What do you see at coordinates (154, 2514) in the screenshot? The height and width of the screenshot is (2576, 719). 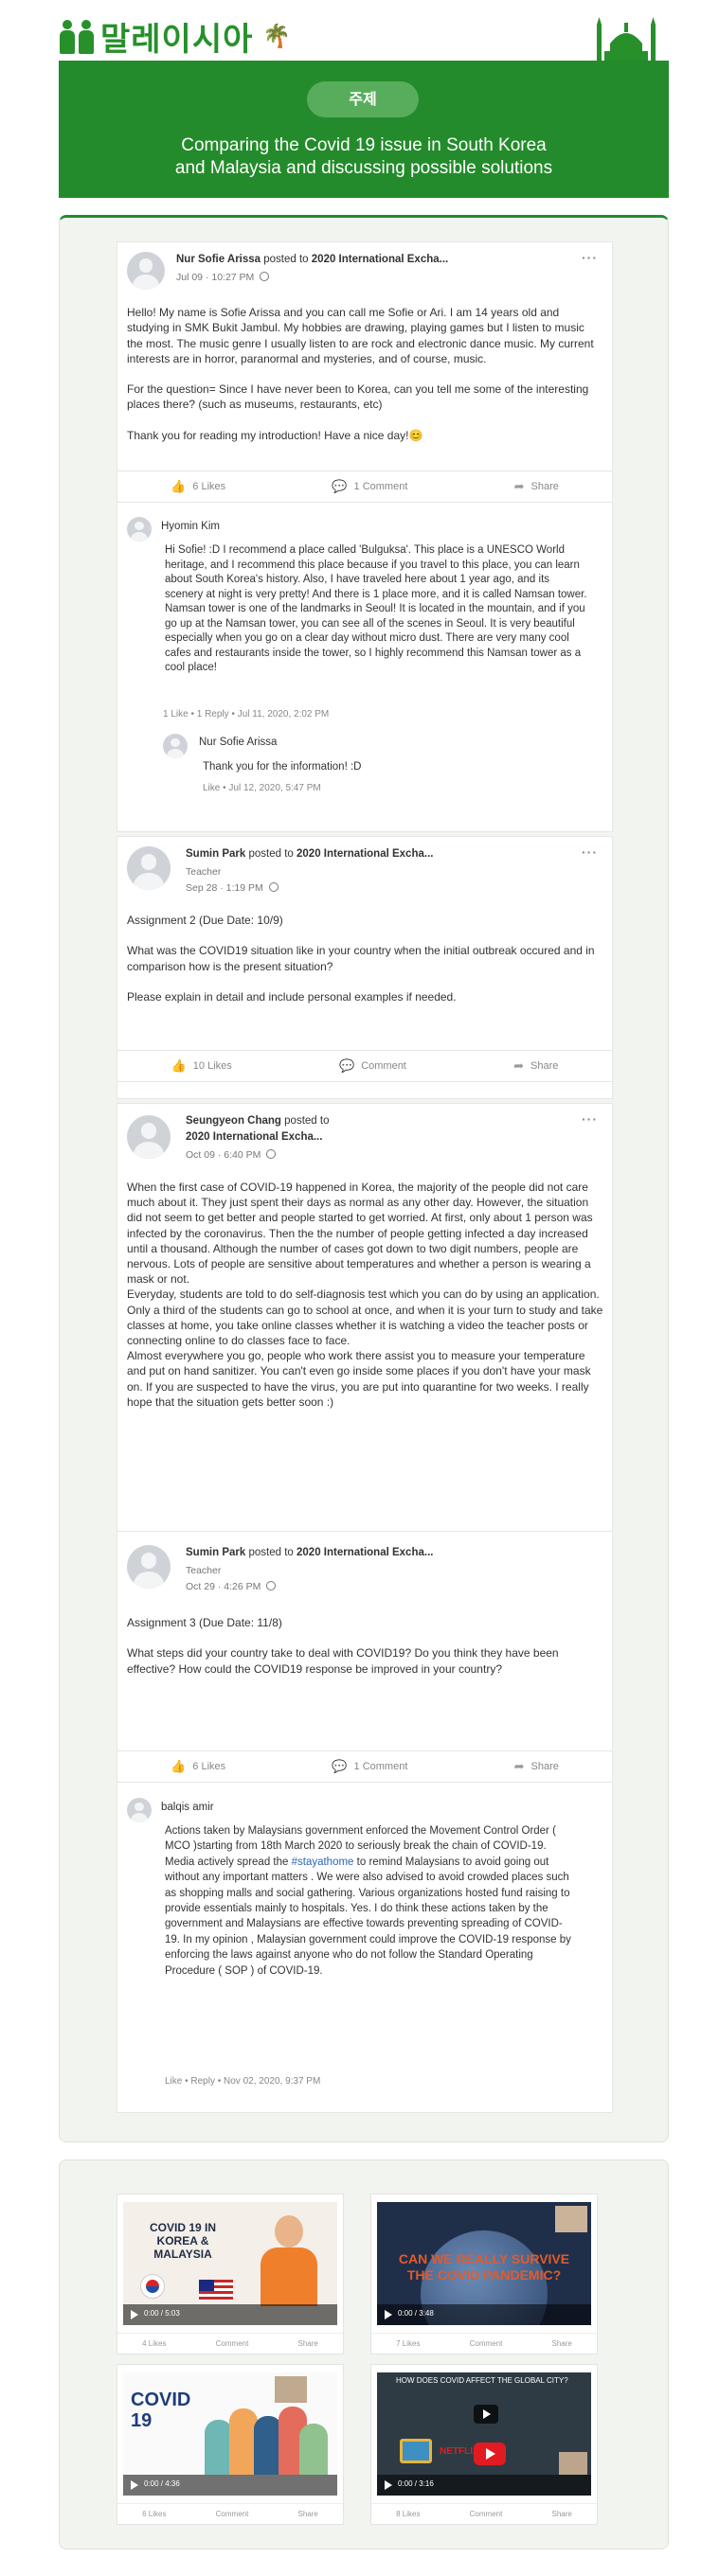 I see `video-like-button: 6 Likes` at bounding box center [154, 2514].